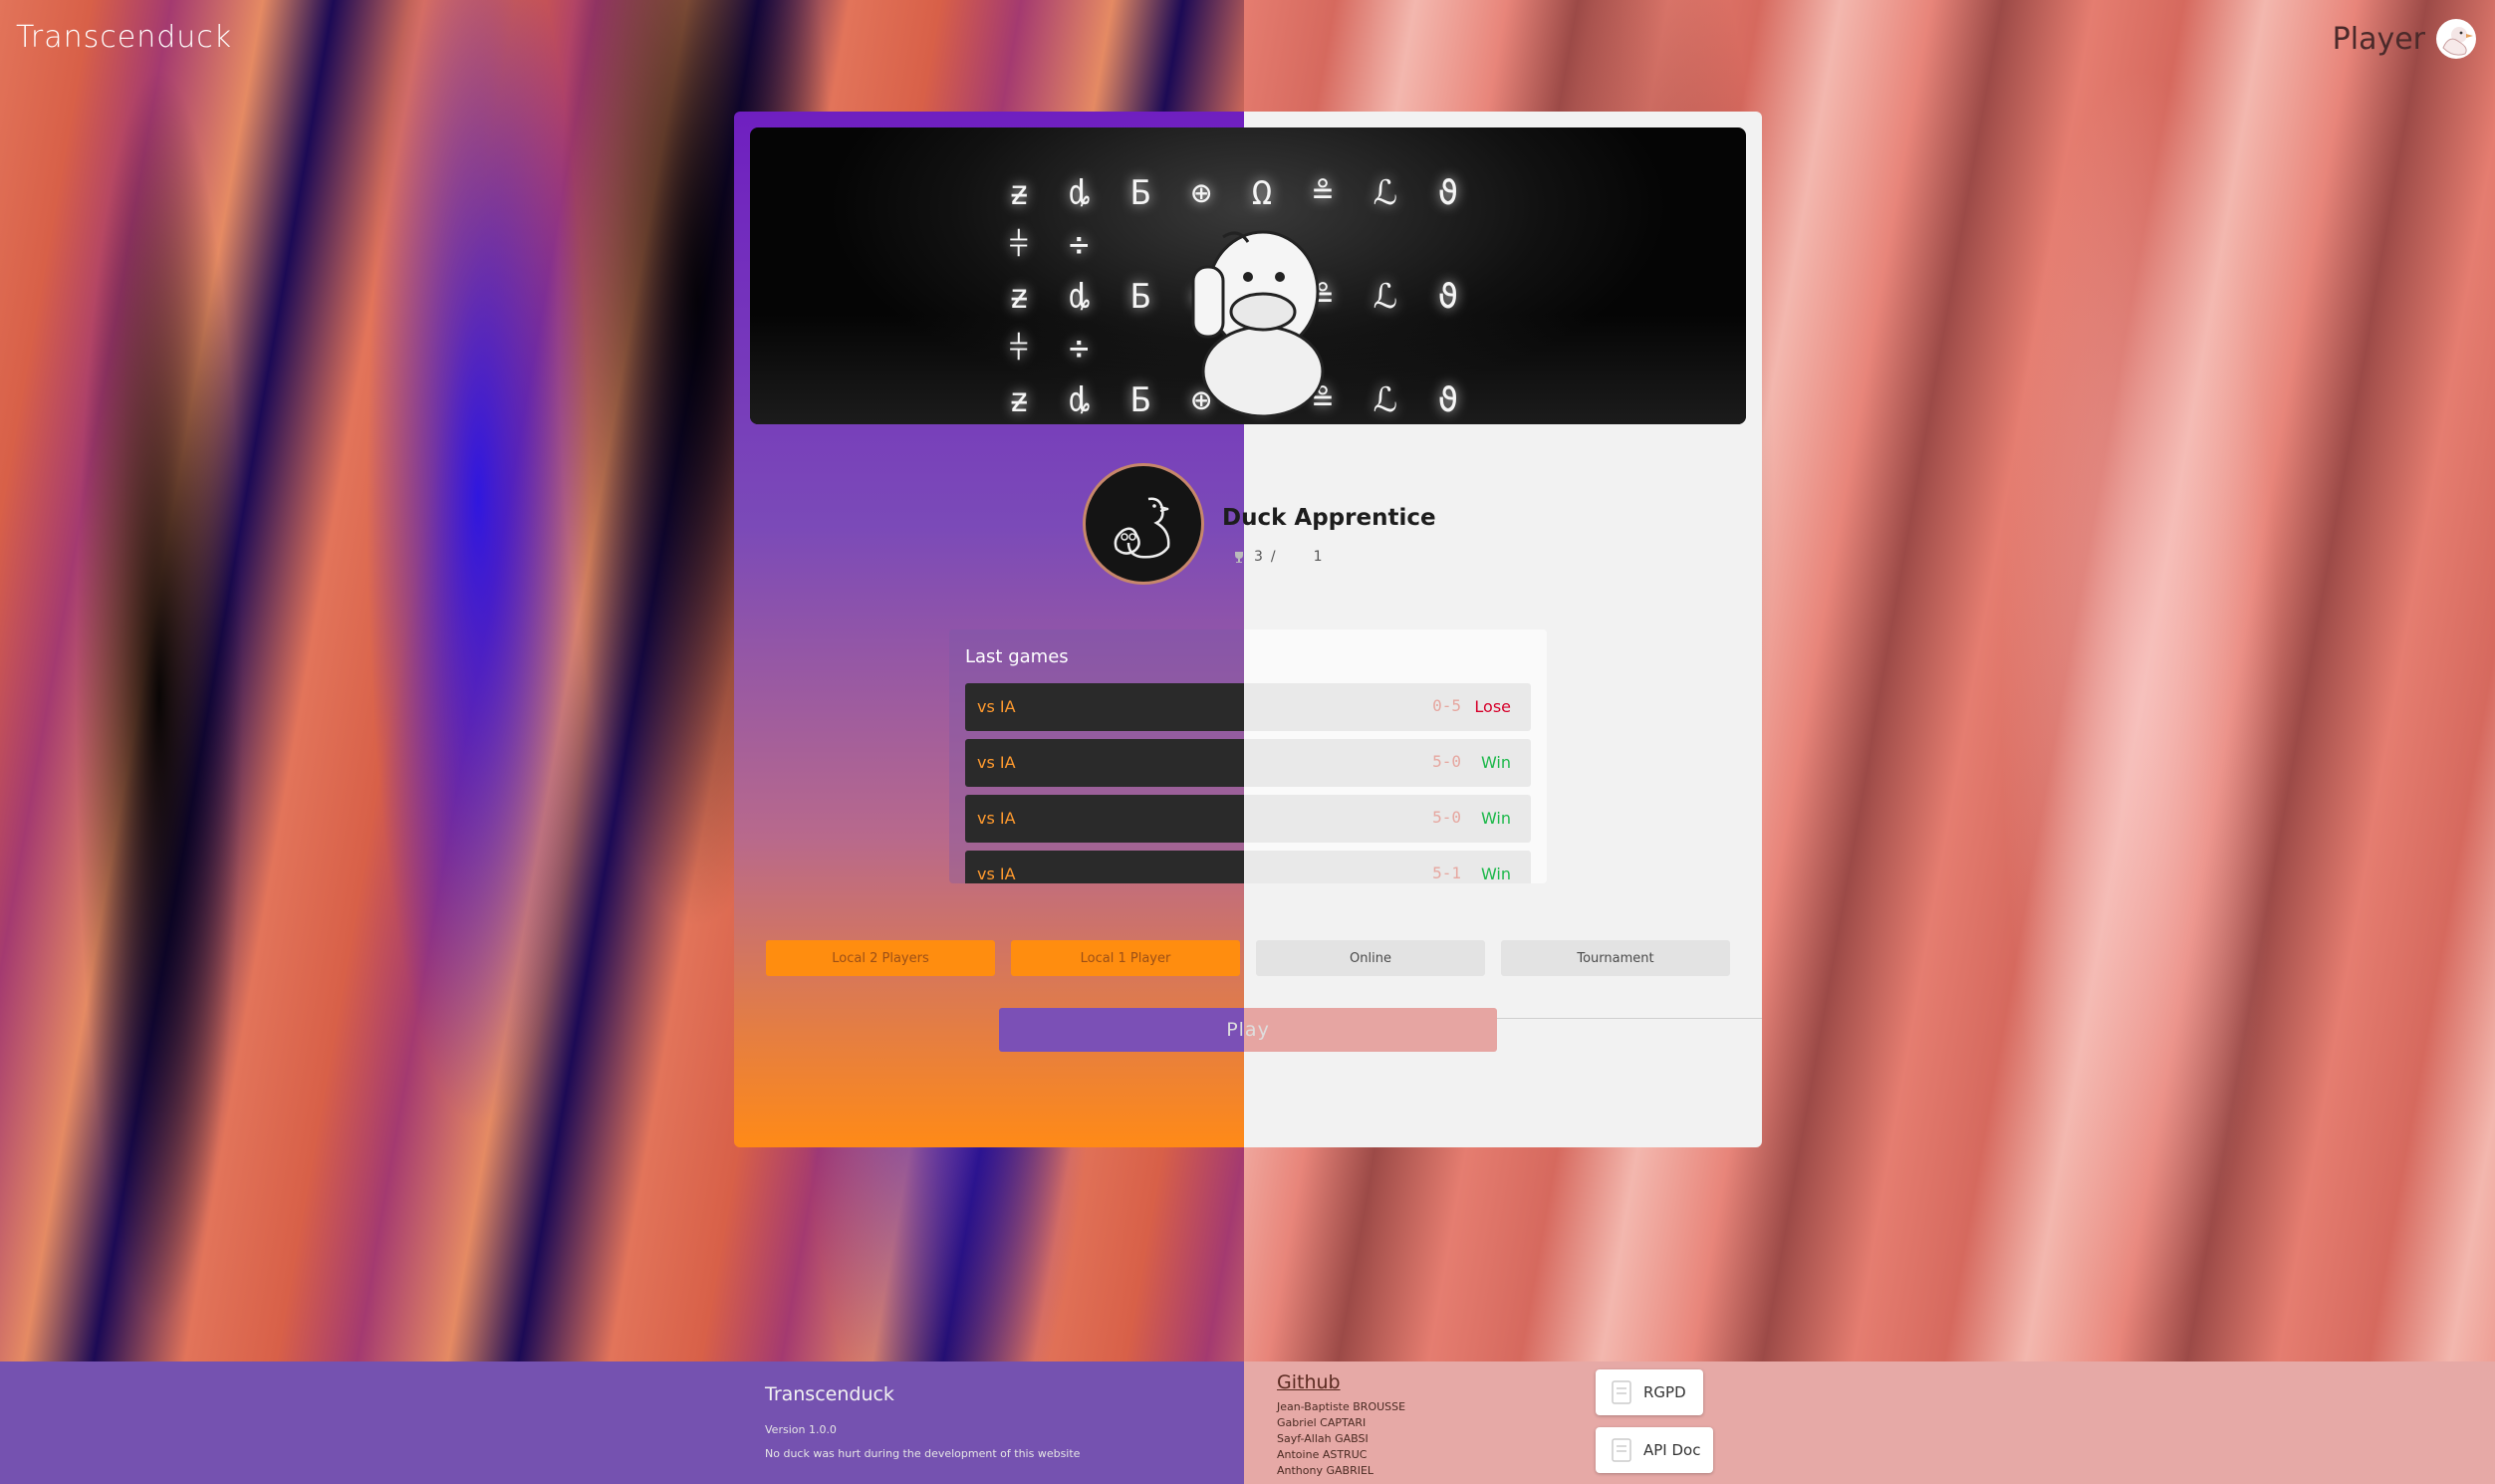  Describe the element at coordinates (1869, 1422) in the screenshot. I see `footer-right-bg` at that location.